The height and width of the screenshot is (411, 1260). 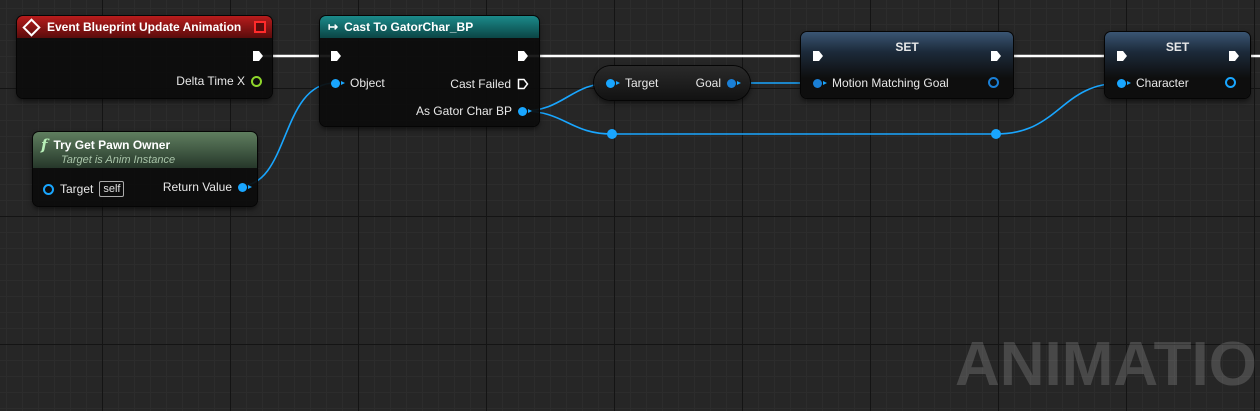 What do you see at coordinates (336, 56) in the screenshot?
I see `cast-exec-in-pin` at bounding box center [336, 56].